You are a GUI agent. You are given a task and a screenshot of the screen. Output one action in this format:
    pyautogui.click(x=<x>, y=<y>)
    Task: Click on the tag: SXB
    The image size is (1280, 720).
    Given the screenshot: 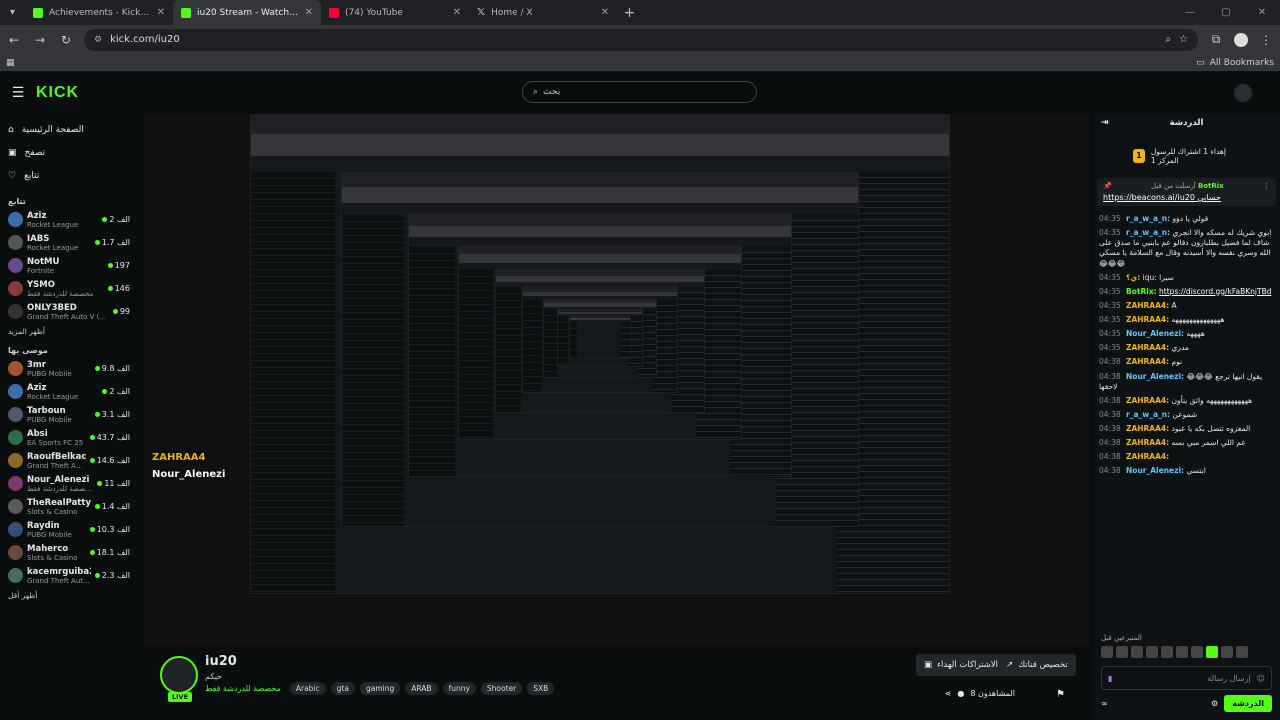 What is the action you would take?
    pyautogui.click(x=541, y=688)
    